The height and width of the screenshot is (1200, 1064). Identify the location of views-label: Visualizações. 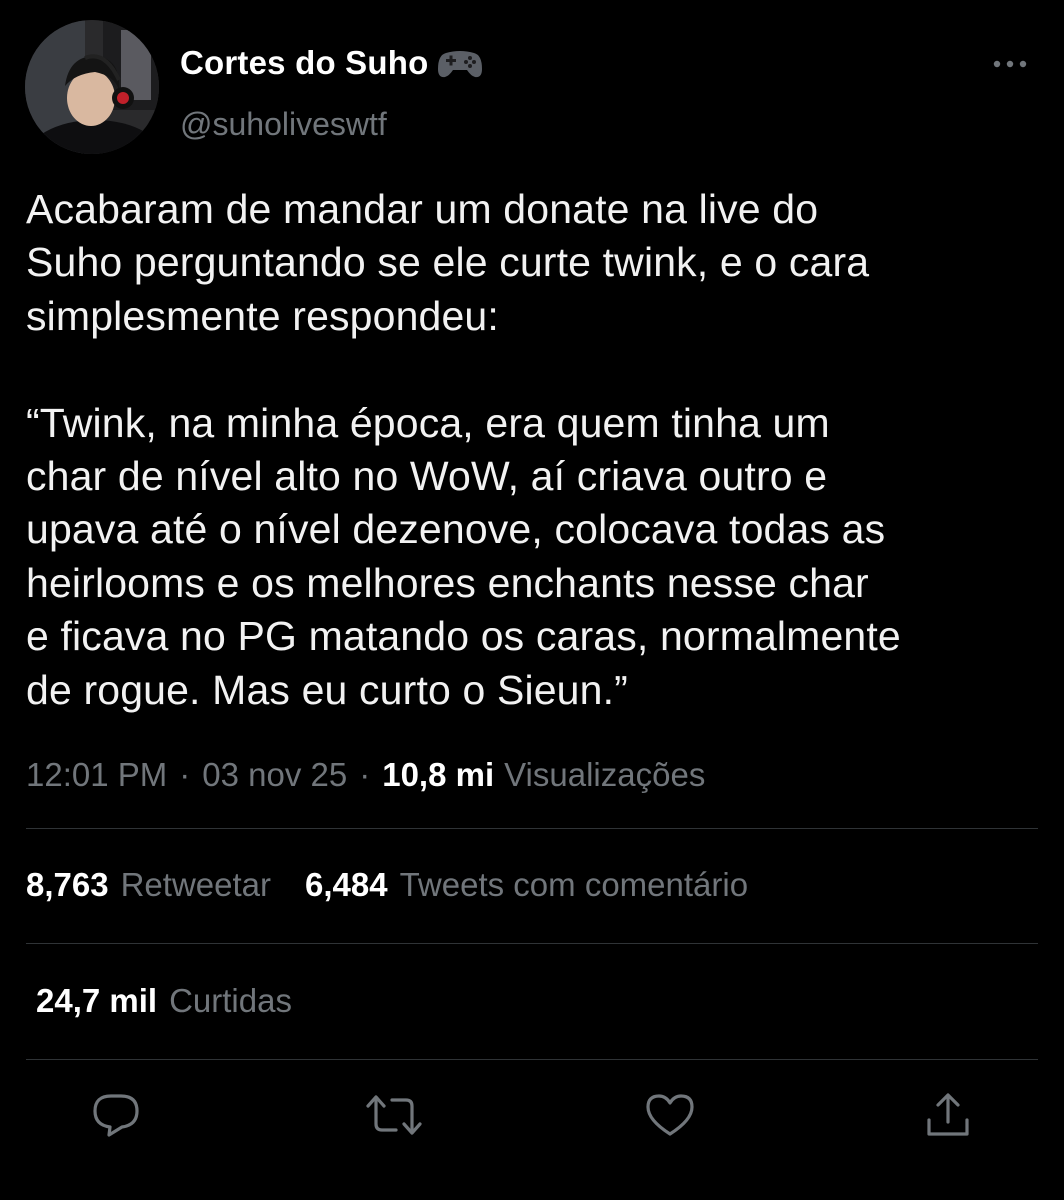
(605, 774).